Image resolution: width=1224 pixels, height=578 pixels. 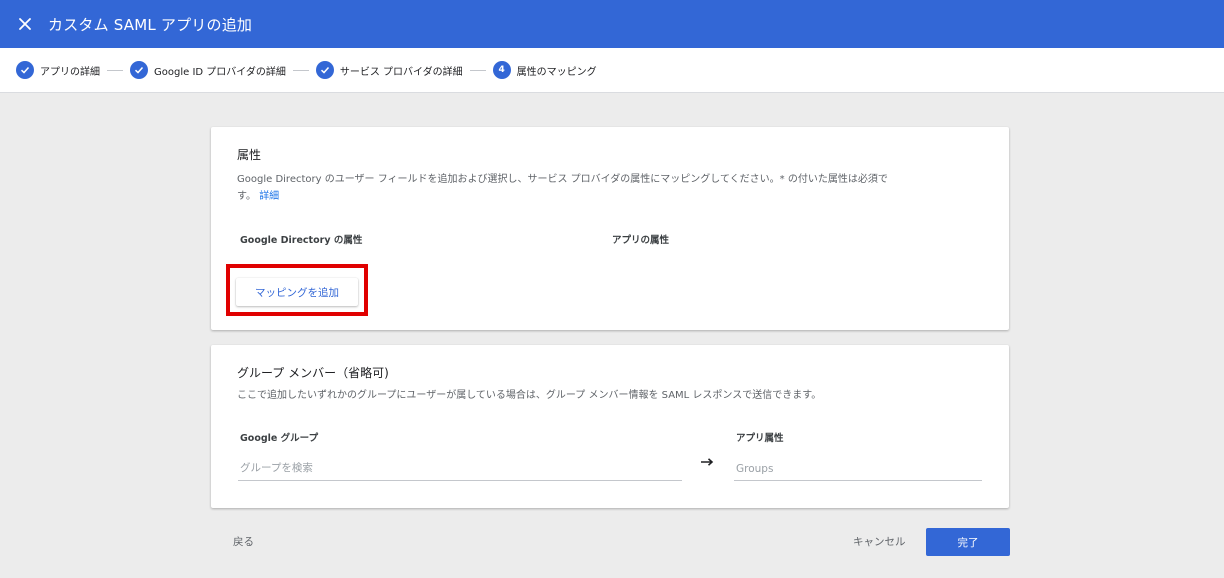 I want to click on step-sp-details: サービス プロバイダの詳細, so click(x=389, y=70).